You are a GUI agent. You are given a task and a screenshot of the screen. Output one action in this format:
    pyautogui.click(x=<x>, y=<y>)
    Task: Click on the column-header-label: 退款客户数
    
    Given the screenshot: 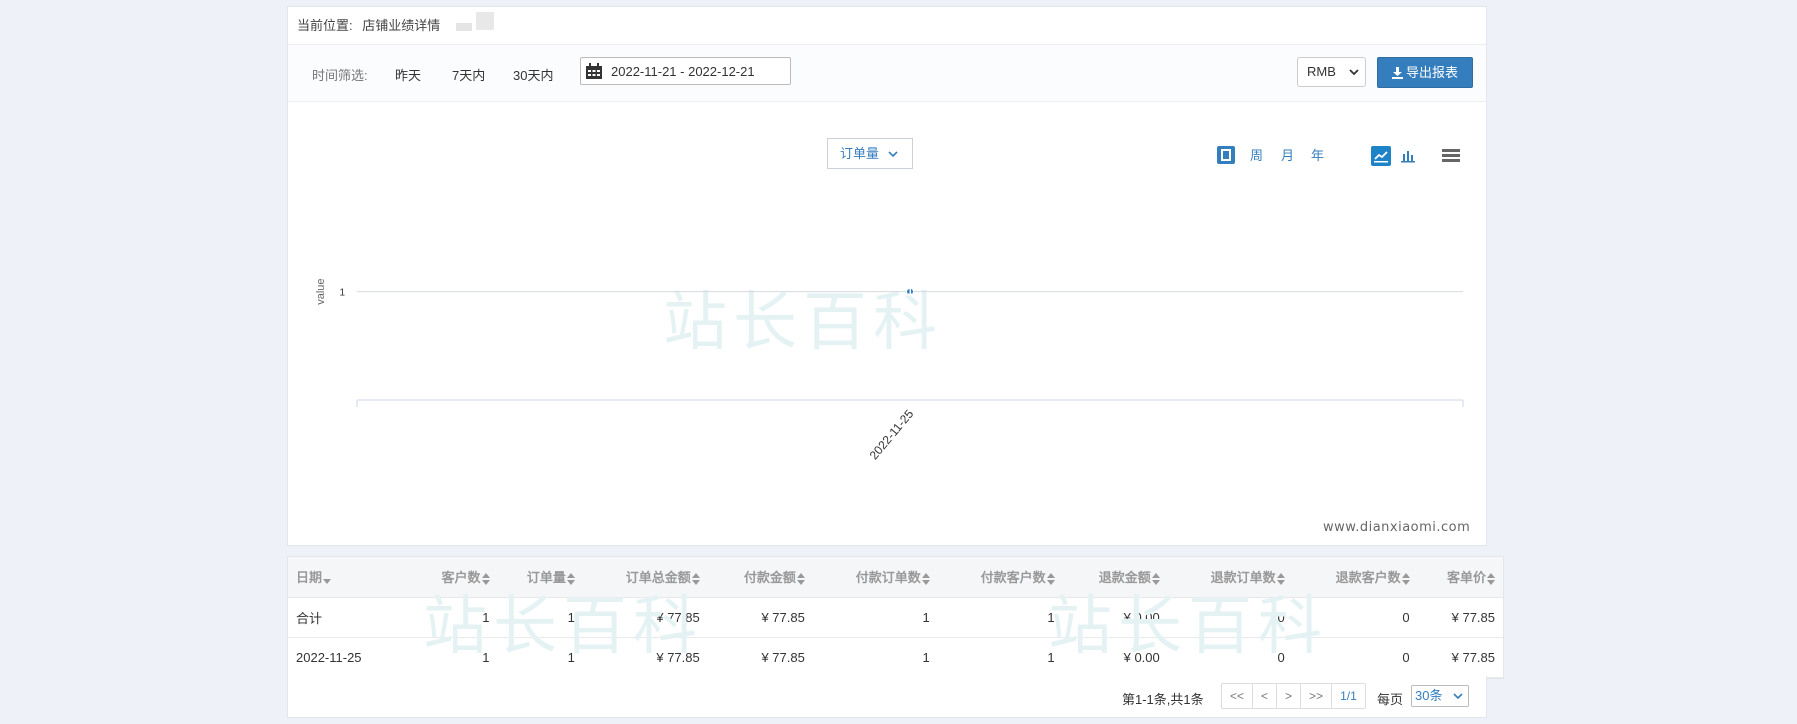 What is the action you would take?
    pyautogui.click(x=1368, y=578)
    